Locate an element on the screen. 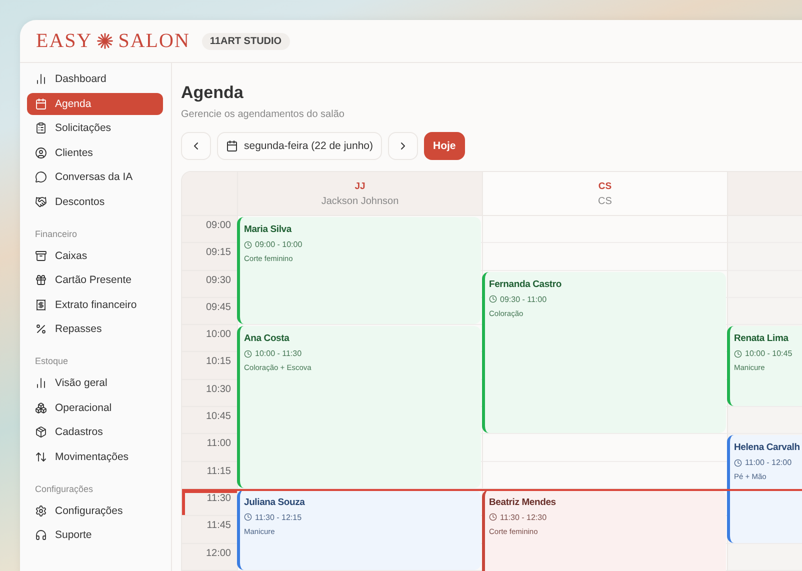 The width and height of the screenshot is (802, 571). percent-icon is located at coordinates (41, 329).